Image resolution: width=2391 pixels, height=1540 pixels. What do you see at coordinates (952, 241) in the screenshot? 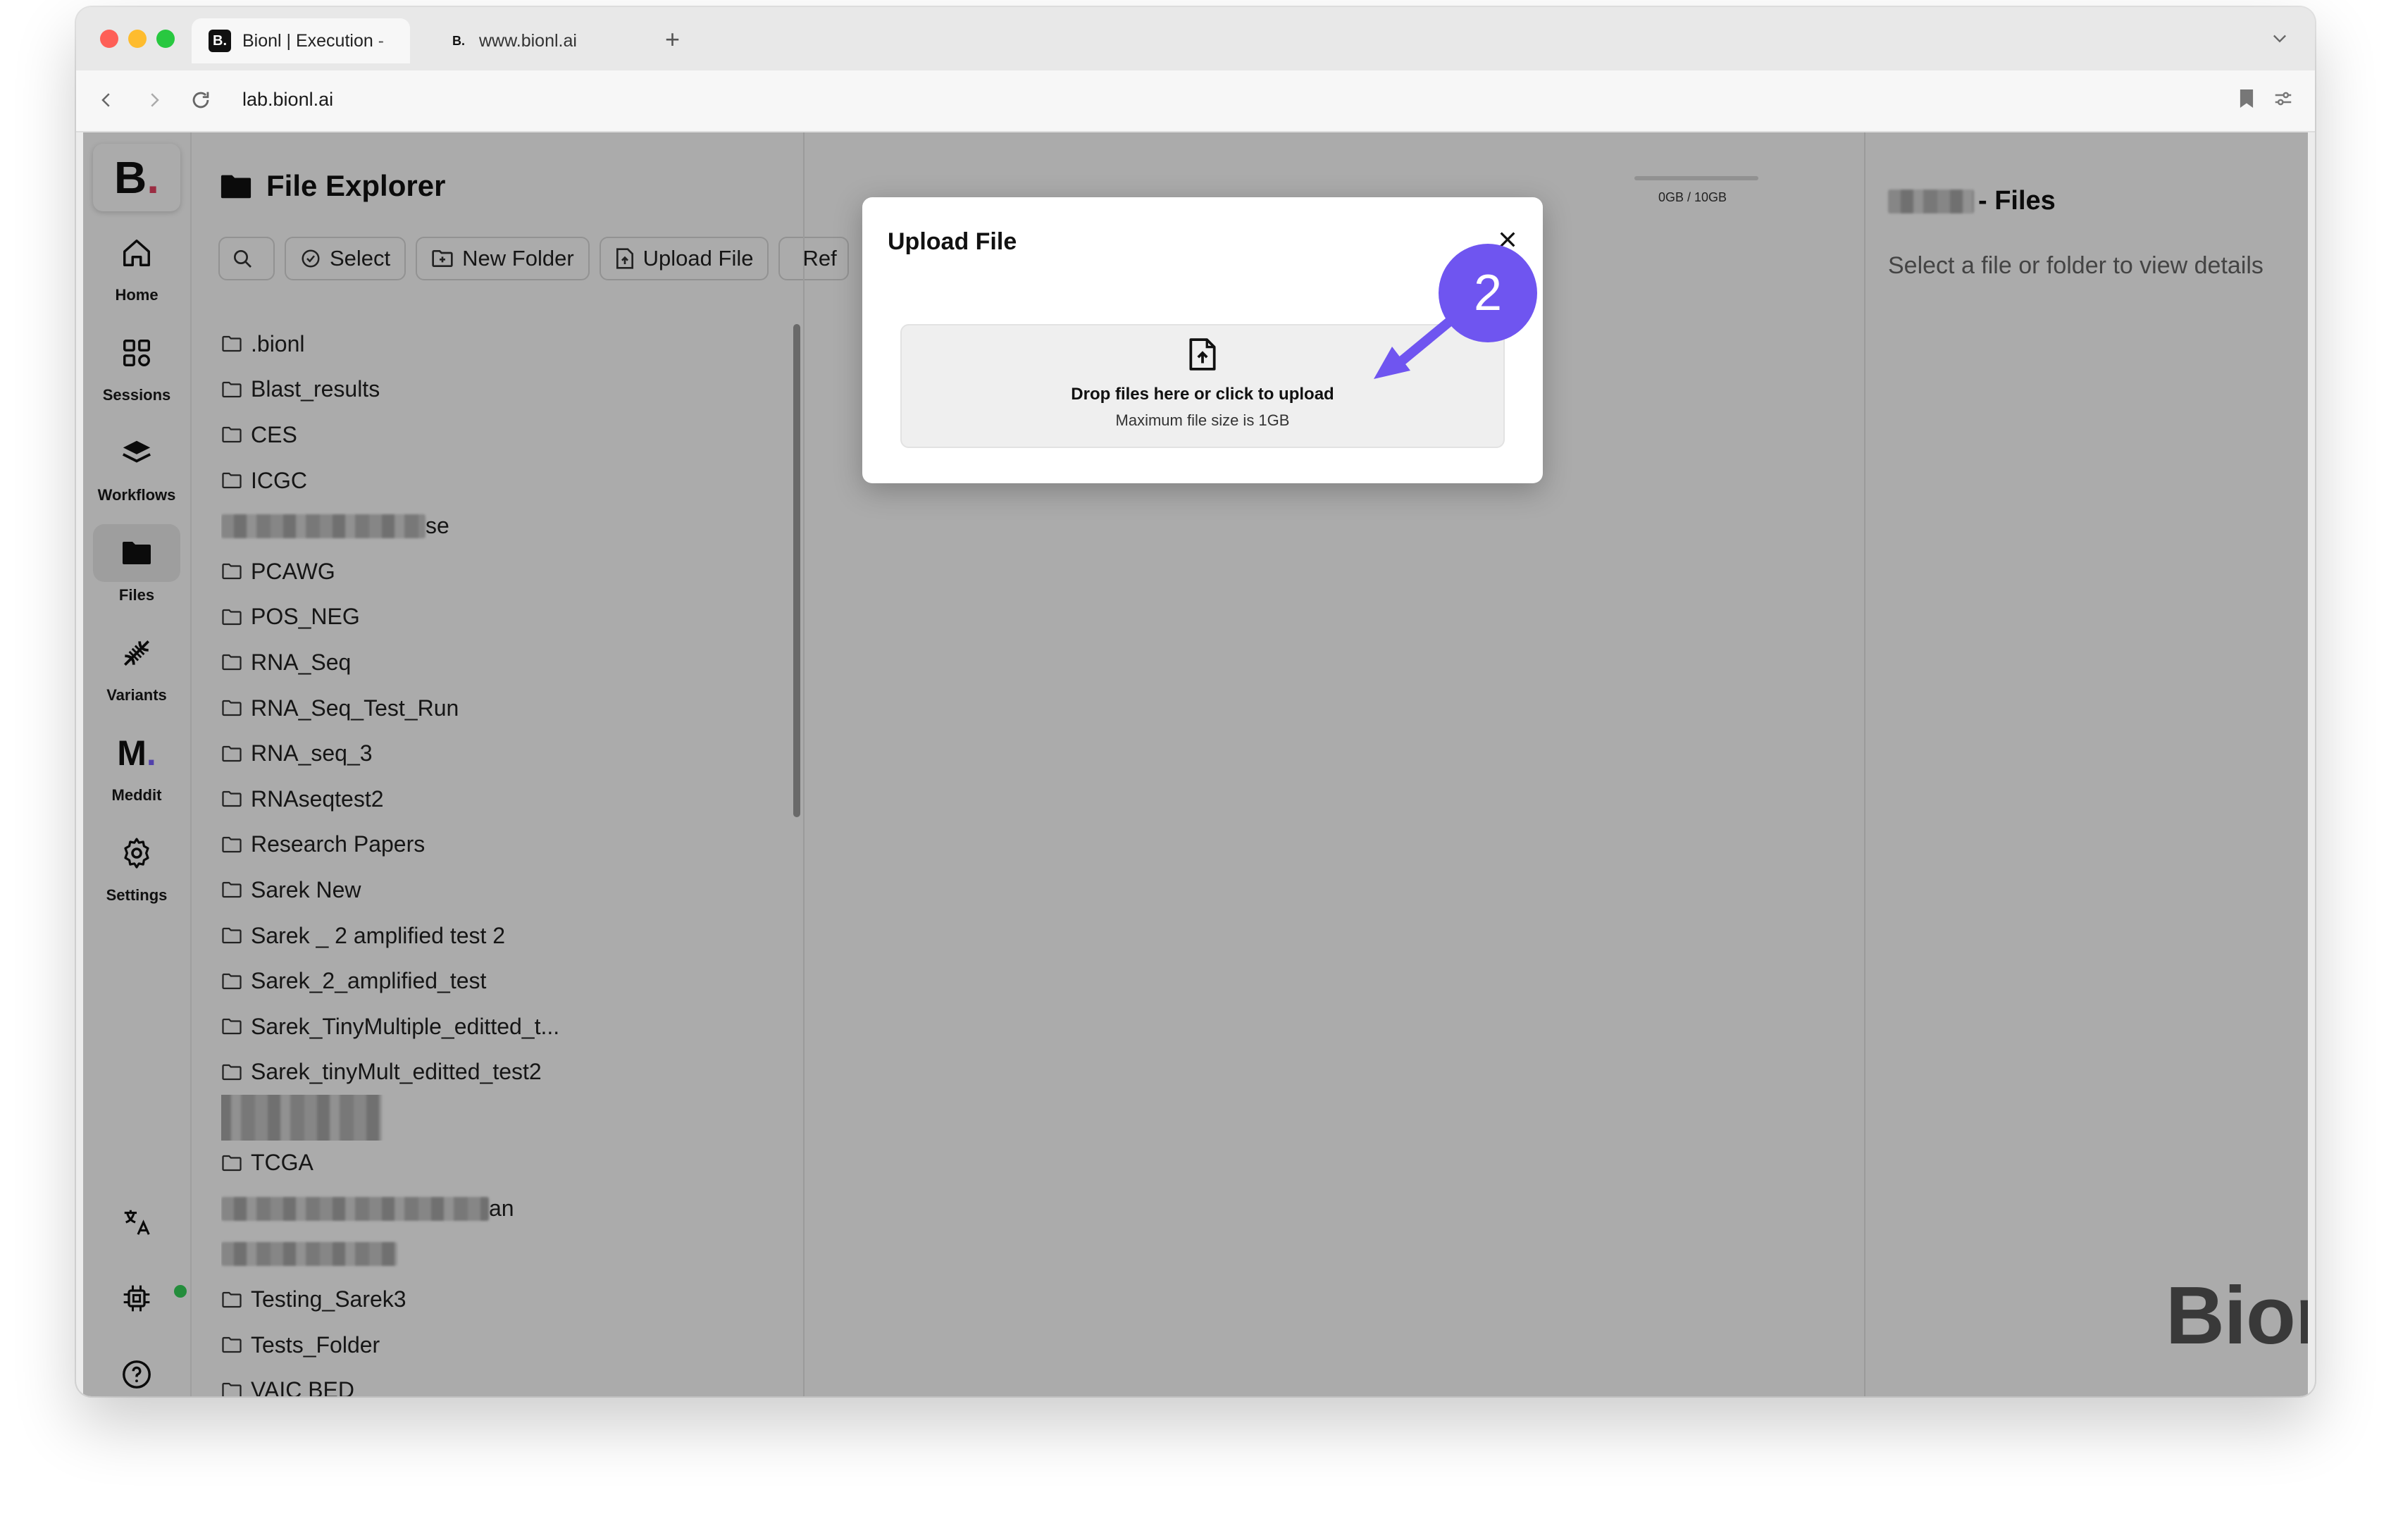
I see `dialog-title: Upload File` at bounding box center [952, 241].